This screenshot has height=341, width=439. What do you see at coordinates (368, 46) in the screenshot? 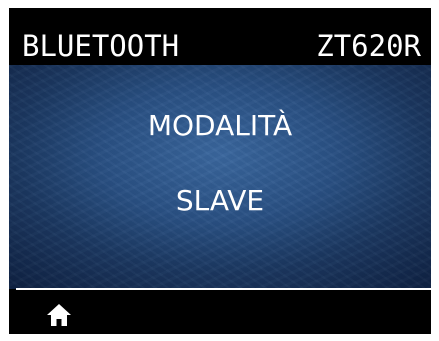
I see `printer-model: ZT620R` at bounding box center [368, 46].